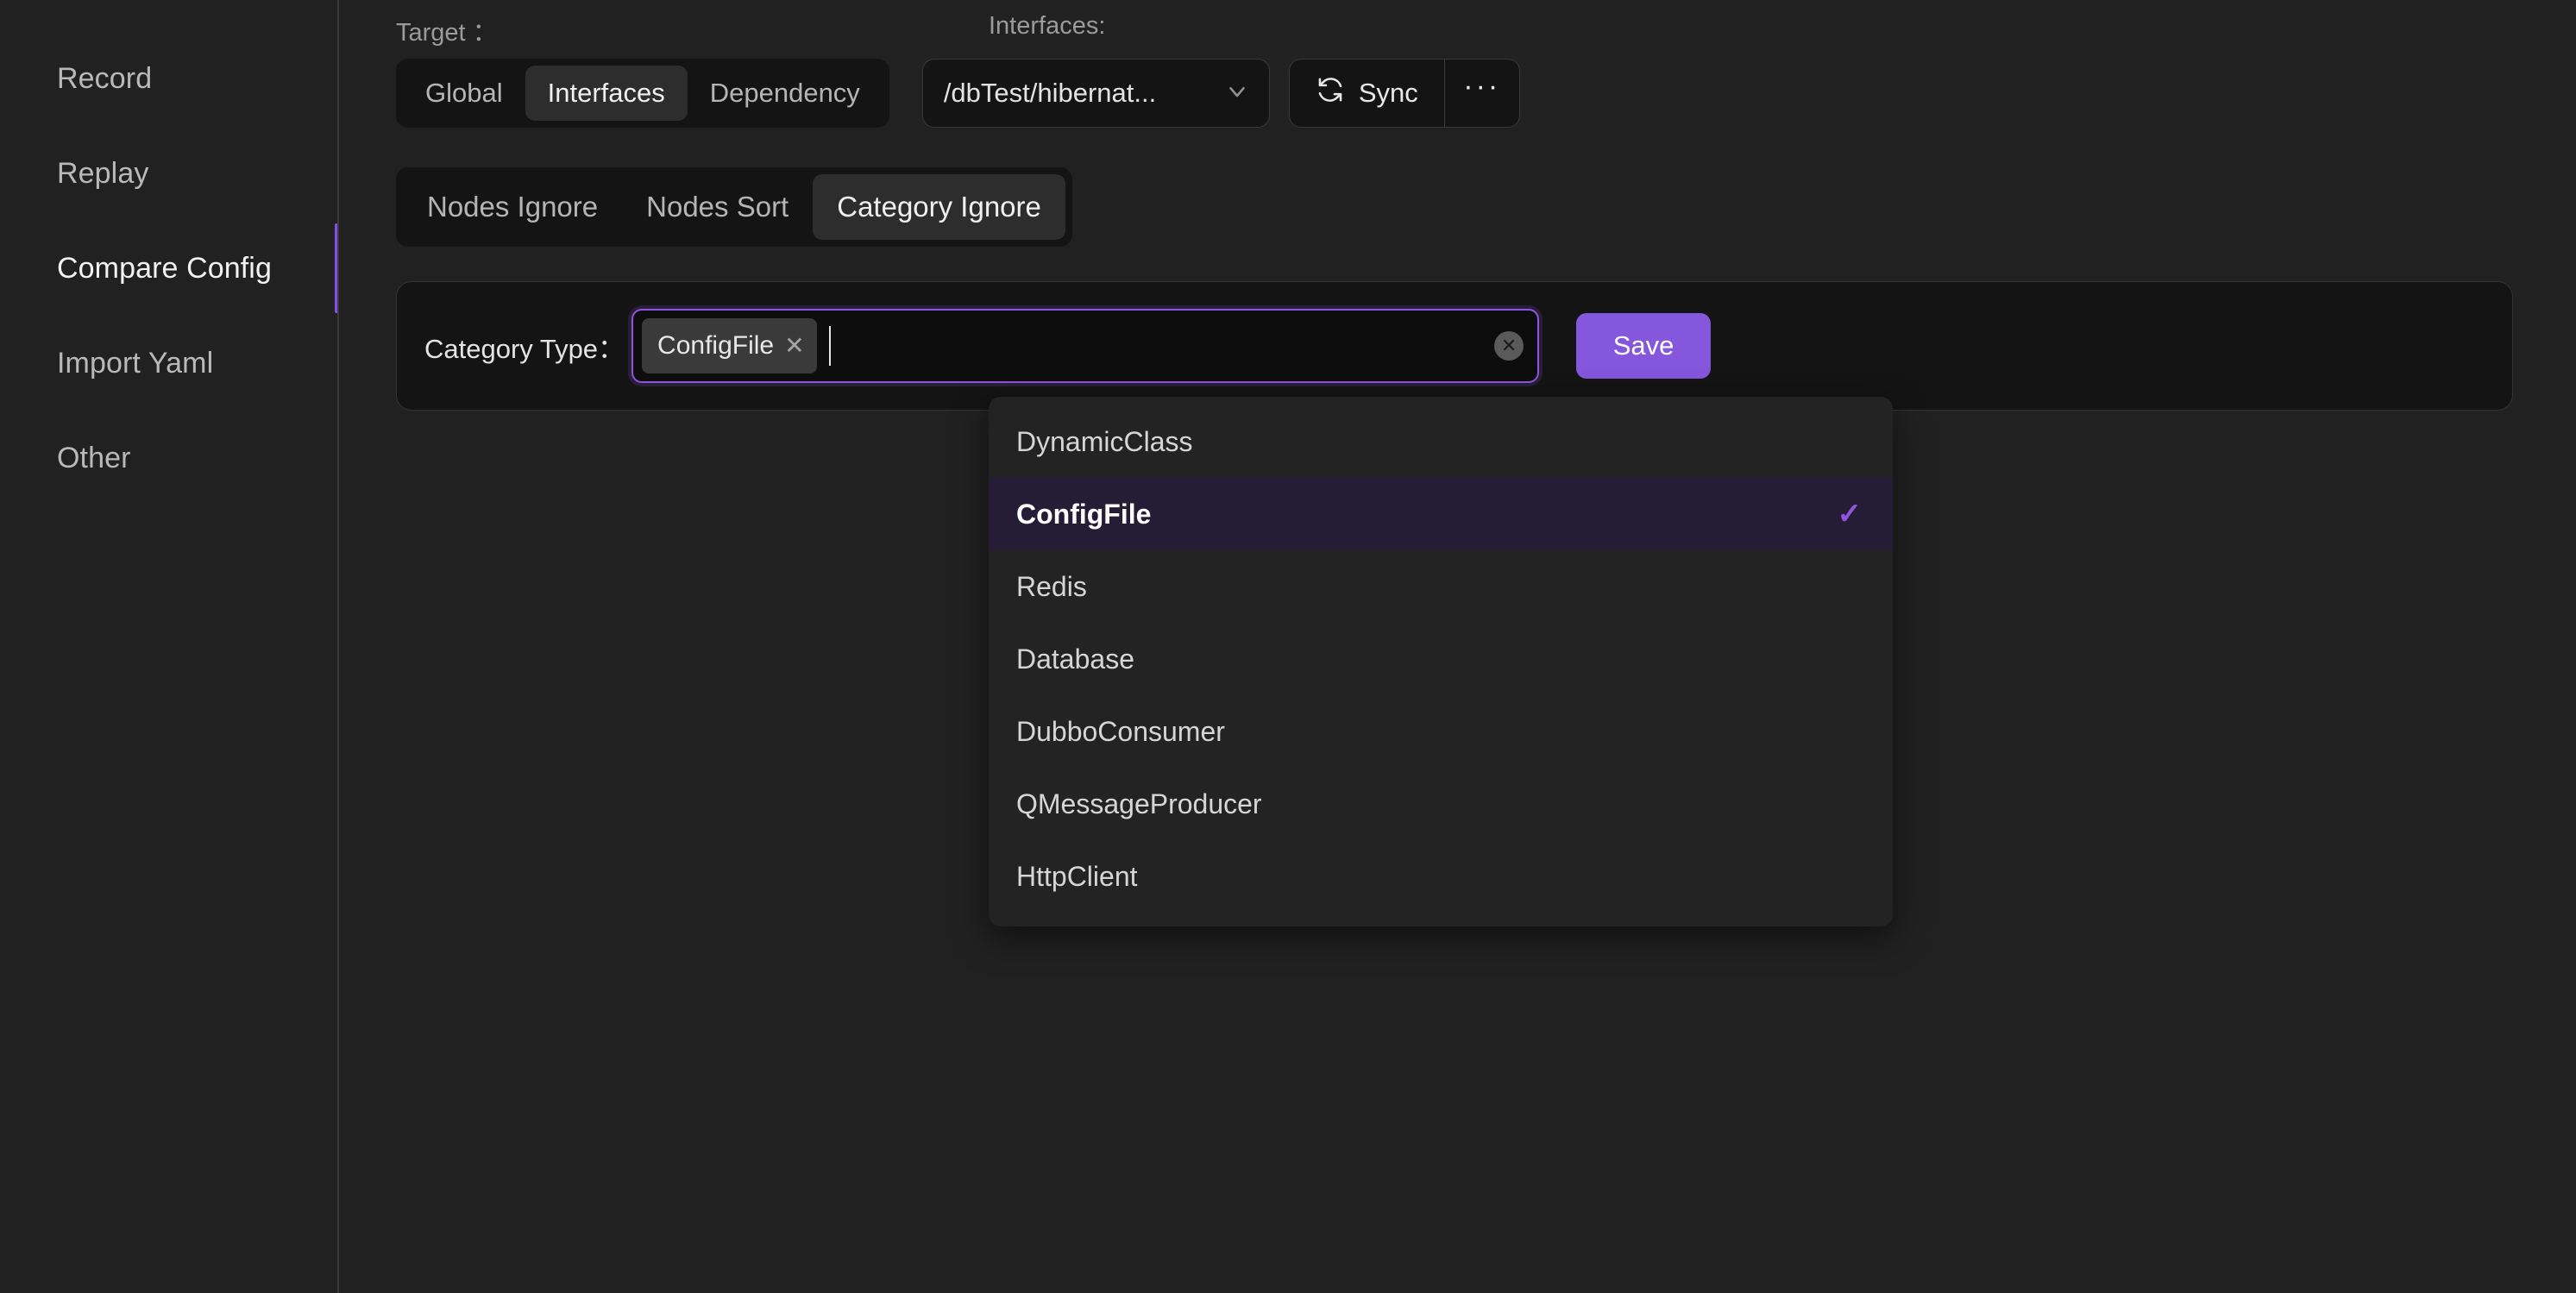 The image size is (2576, 1293). What do you see at coordinates (1388, 93) in the screenshot?
I see `sync-label: Sync` at bounding box center [1388, 93].